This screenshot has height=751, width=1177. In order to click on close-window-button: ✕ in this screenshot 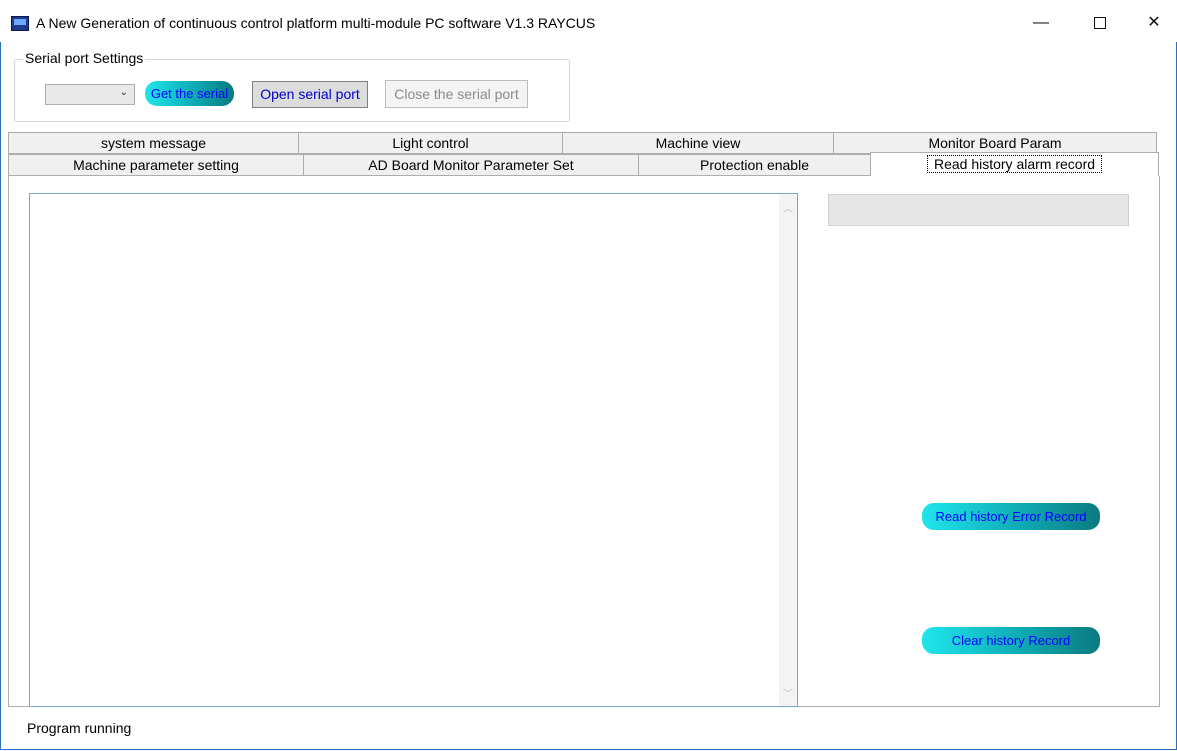, I will do `click(1154, 23)`.